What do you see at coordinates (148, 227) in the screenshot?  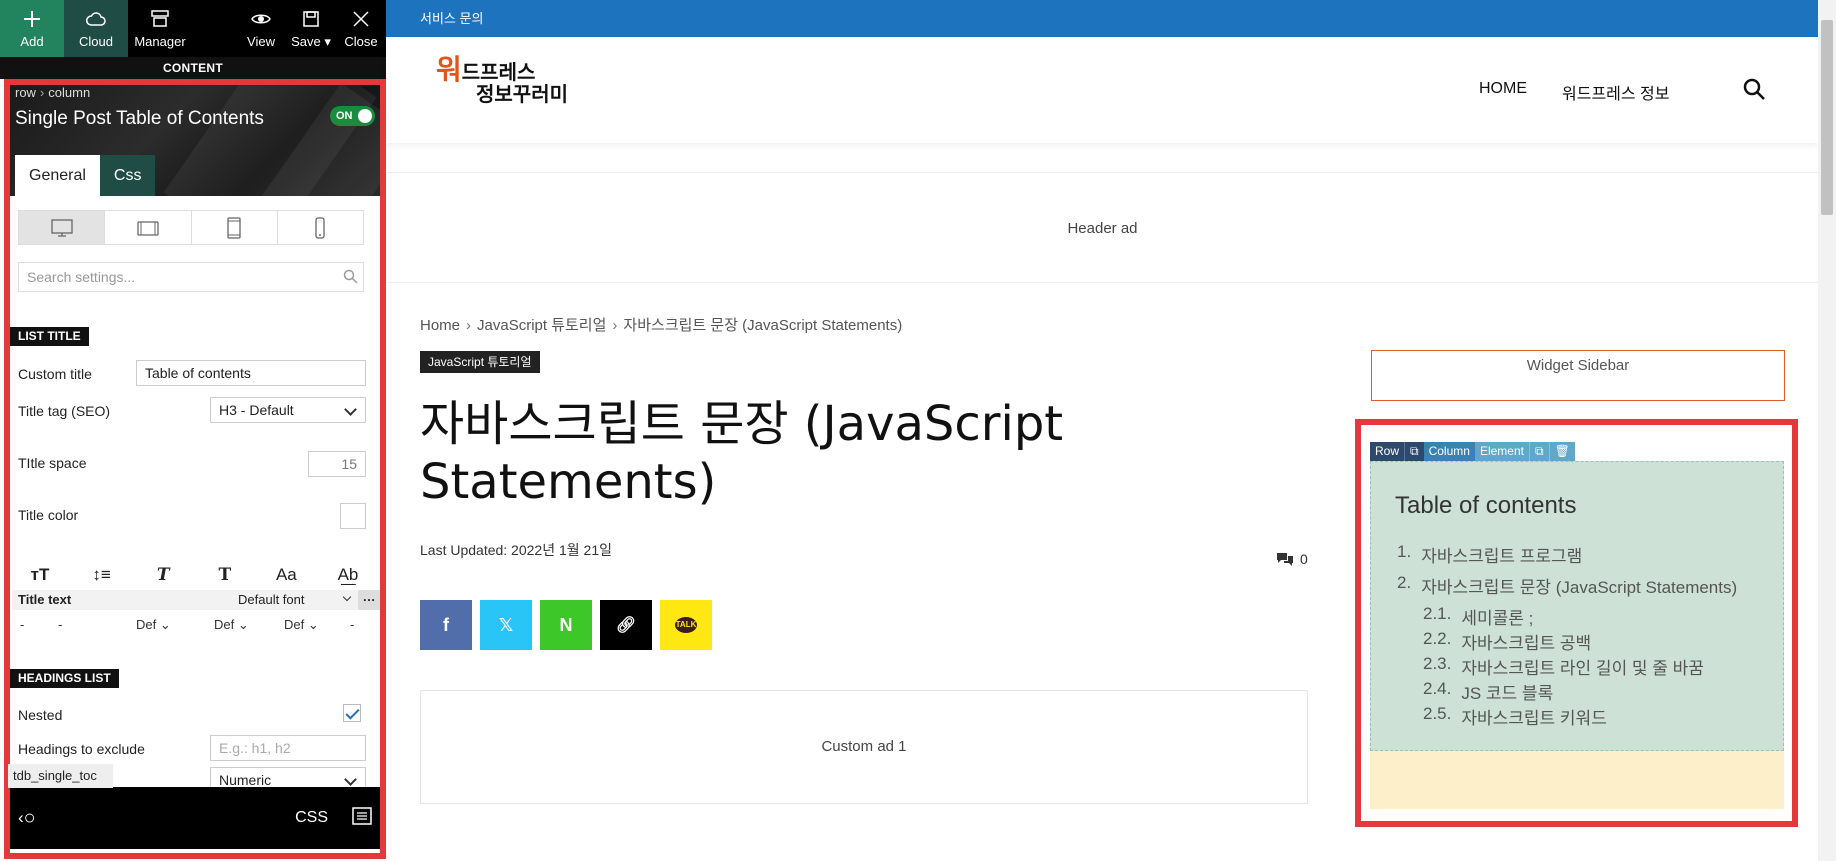 I see `device-tablet-landscape` at bounding box center [148, 227].